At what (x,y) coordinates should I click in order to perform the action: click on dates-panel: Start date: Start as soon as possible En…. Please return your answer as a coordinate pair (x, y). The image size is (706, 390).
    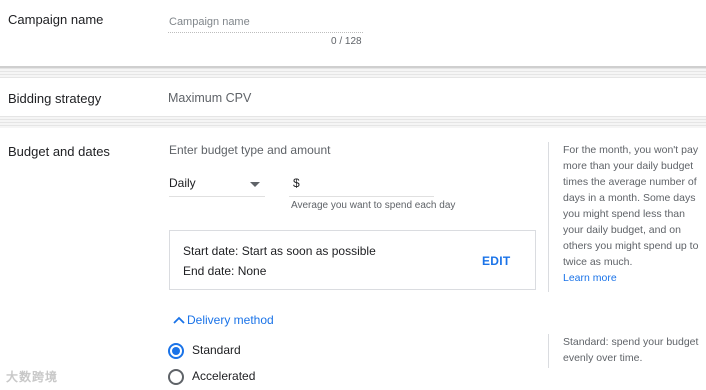
    Looking at the image, I should click on (352, 260).